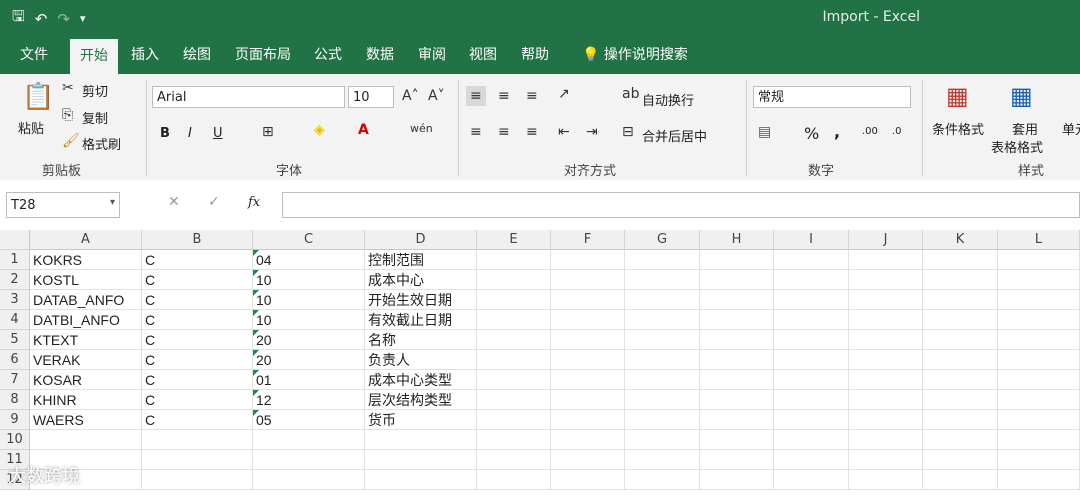 This screenshot has height=496, width=1080. I want to click on cell-B10, so click(197, 440).